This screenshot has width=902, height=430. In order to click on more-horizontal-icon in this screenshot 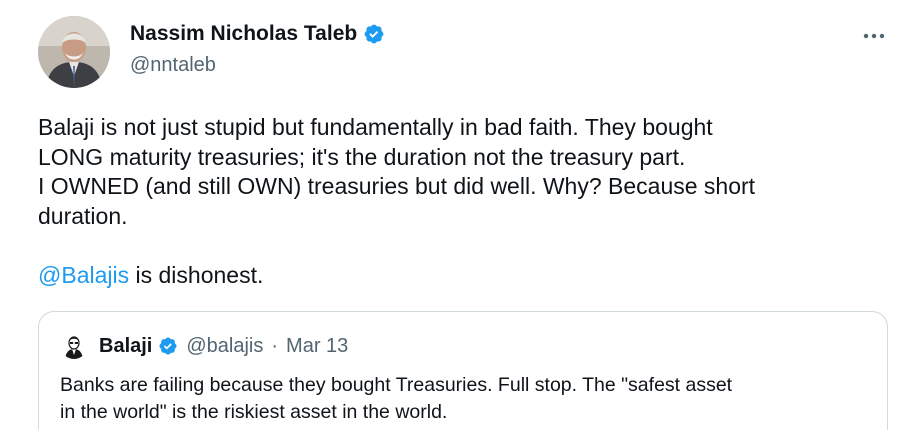, I will do `click(874, 36)`.